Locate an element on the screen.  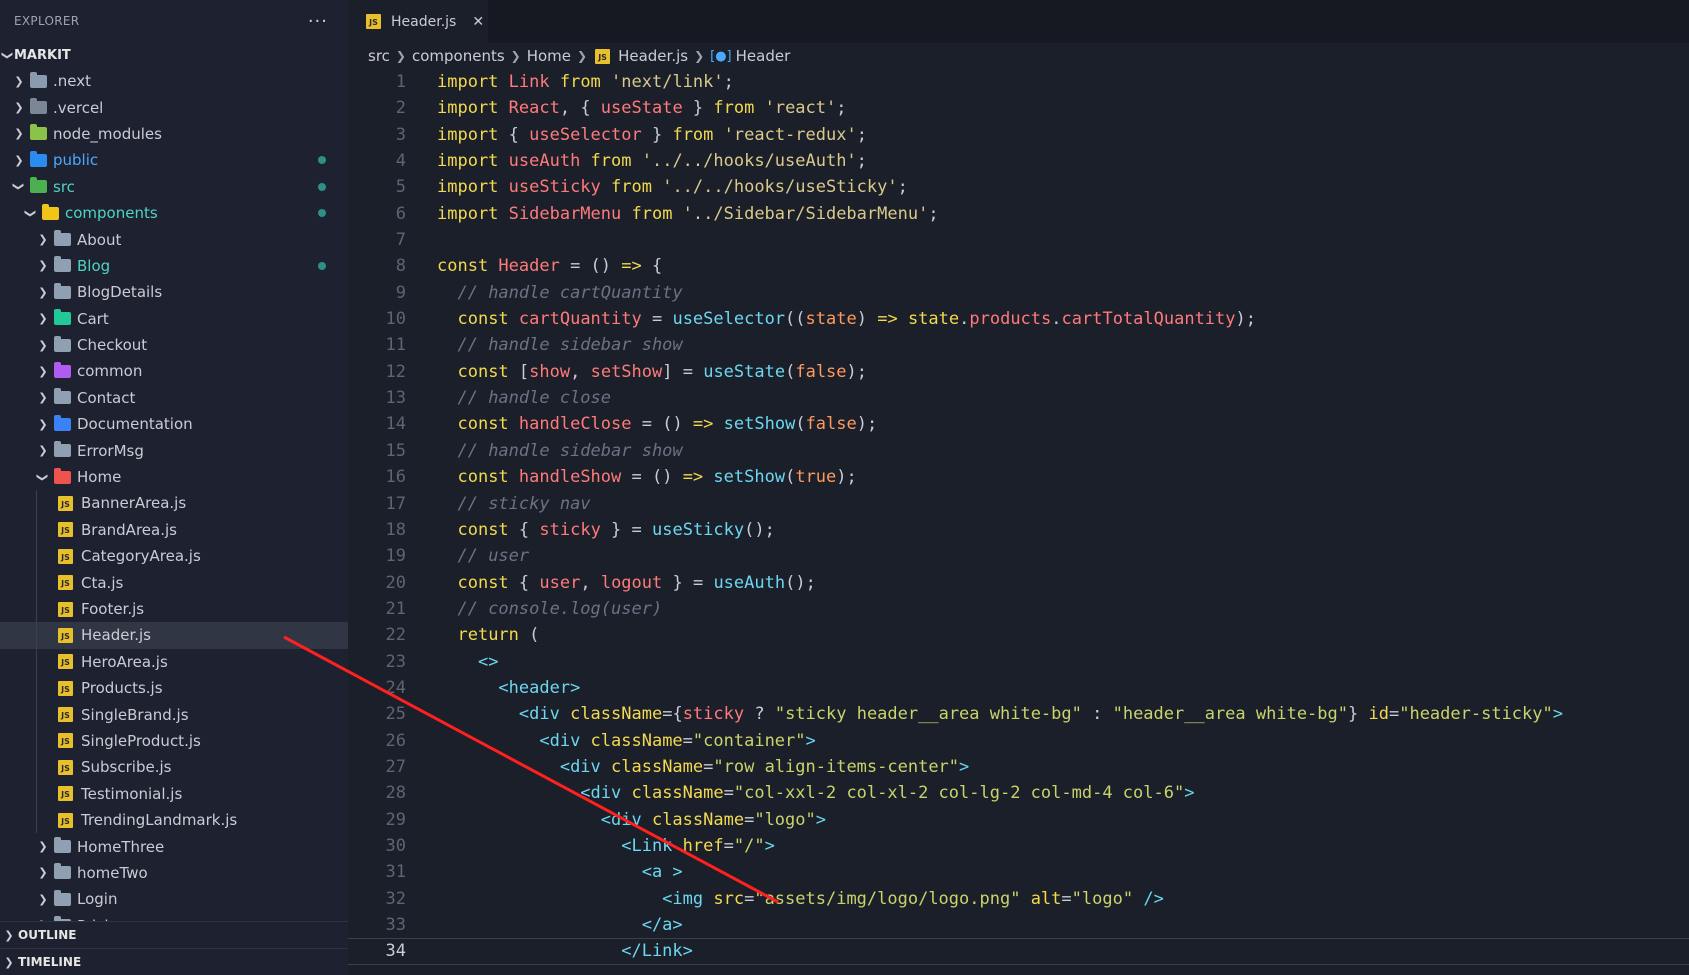
code-line: 22 return ( is located at coordinates (1018, 635).